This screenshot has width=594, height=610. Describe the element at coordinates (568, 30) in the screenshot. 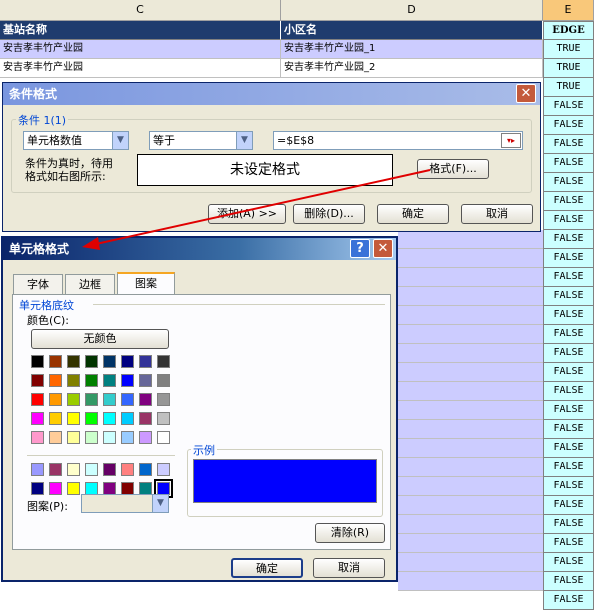

I see `header-cell-edge: EDGE` at that location.